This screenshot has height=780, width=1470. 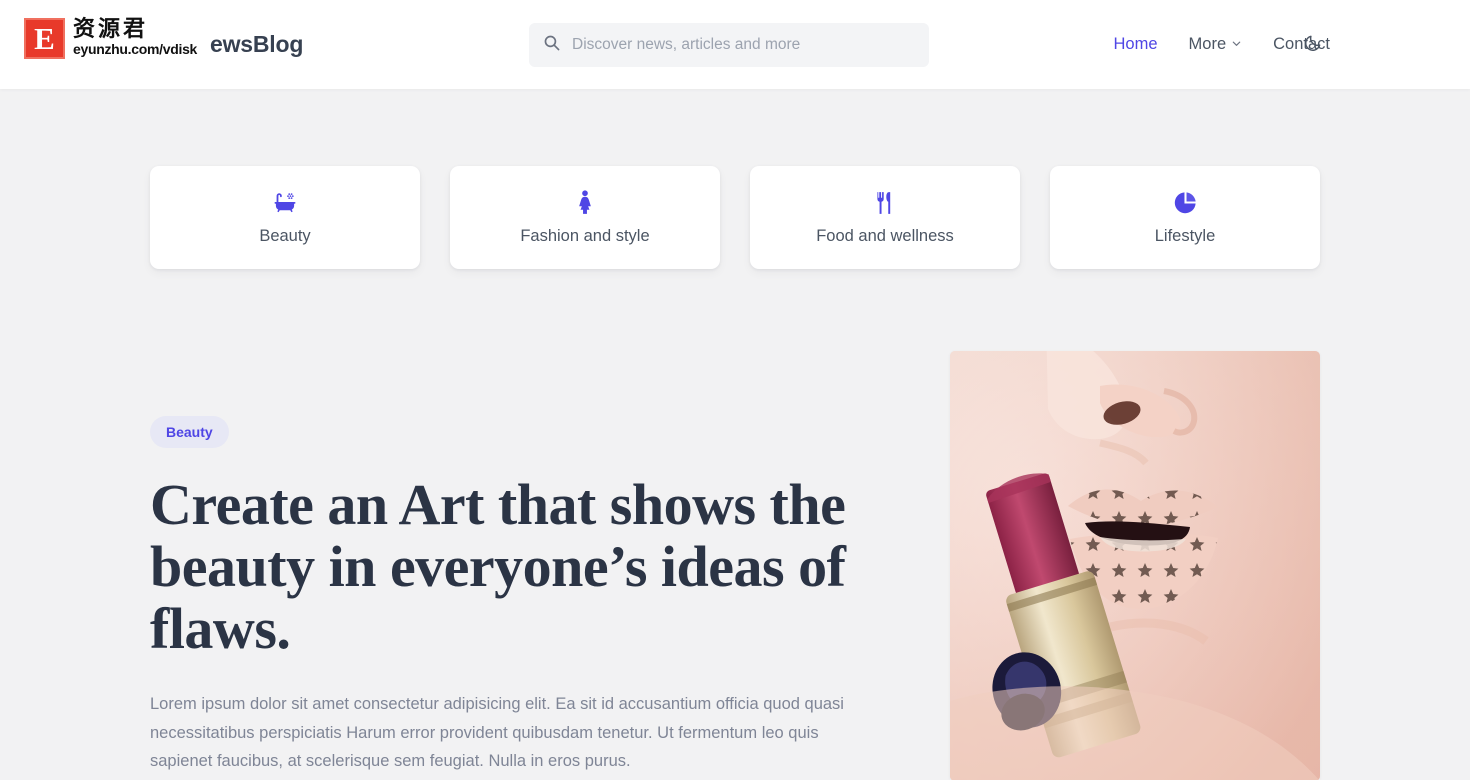 I want to click on dark-mode-toggle-button, so click(x=1313, y=45).